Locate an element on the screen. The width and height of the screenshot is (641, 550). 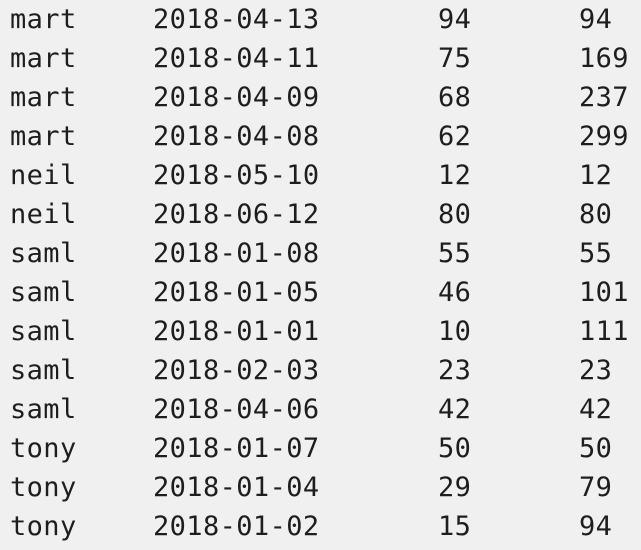
table-row: neil 2018-06-12 80 80 is located at coordinates (320, 214).